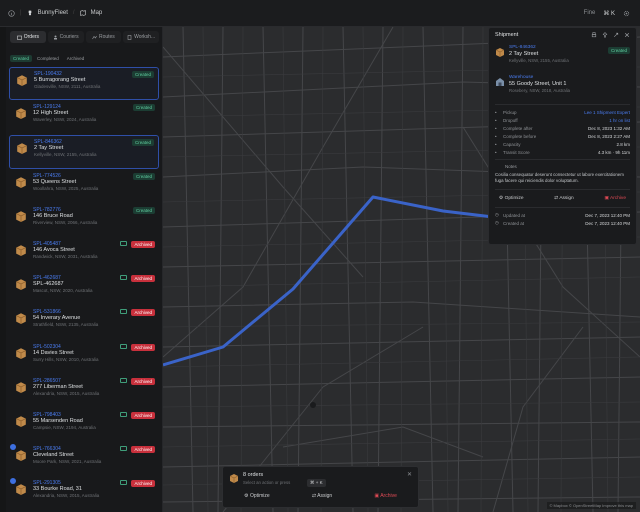 This screenshot has height=512, width=640. What do you see at coordinates (30, 13) in the screenshot?
I see `bunny-logo-icon` at bounding box center [30, 13].